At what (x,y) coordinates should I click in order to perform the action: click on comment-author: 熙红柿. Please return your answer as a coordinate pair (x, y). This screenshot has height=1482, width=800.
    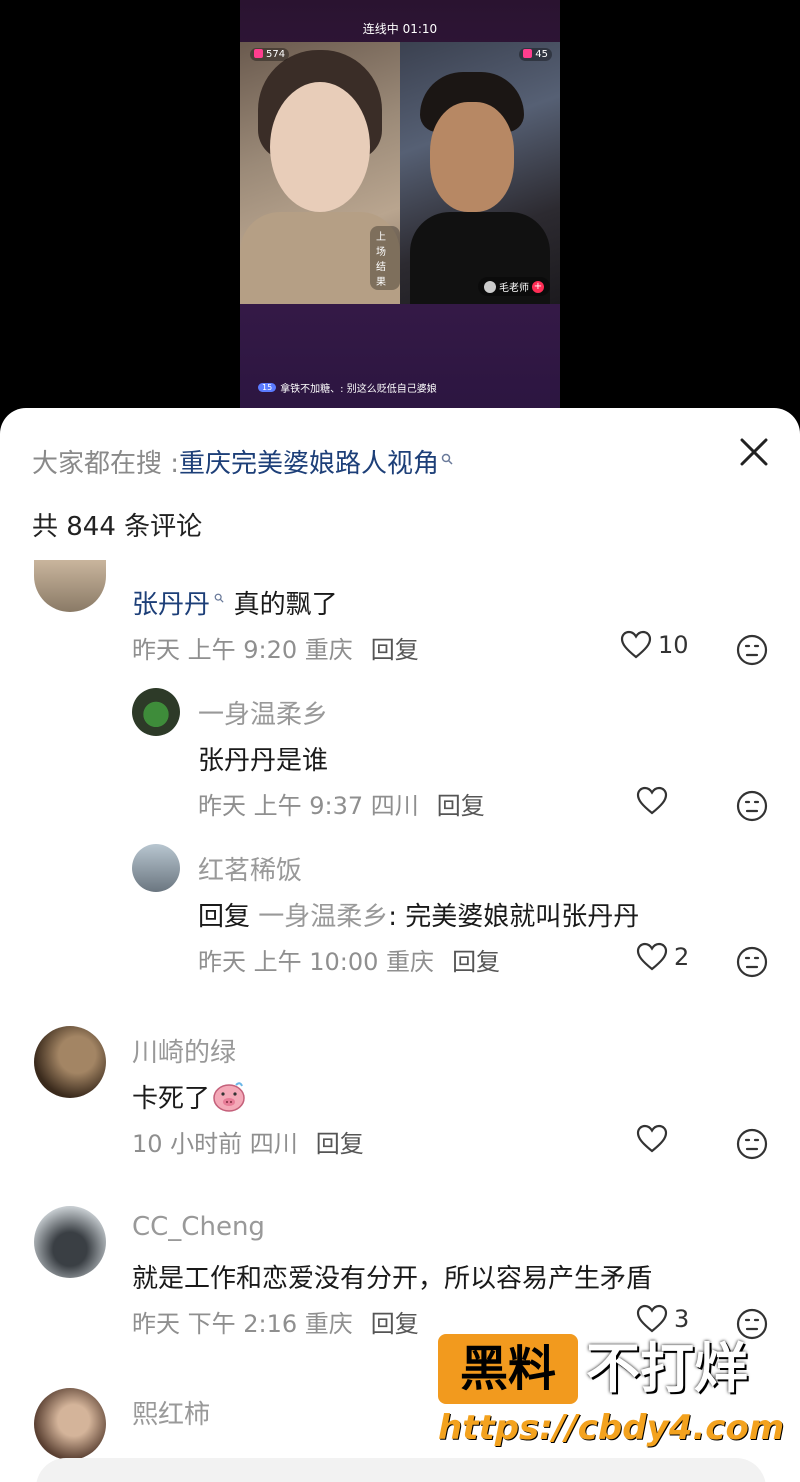
    Looking at the image, I should click on (171, 1412).